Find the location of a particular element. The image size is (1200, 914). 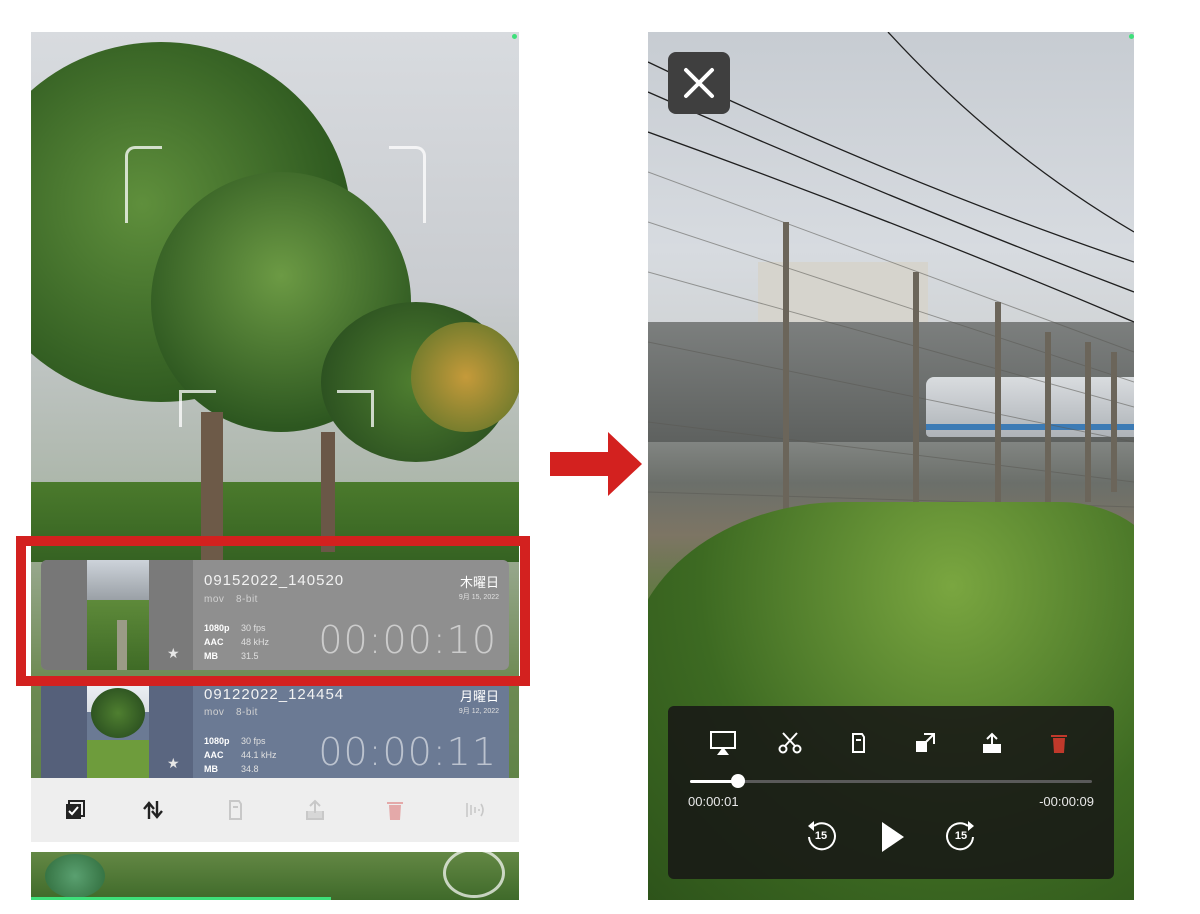

recording-size: 34.8 is located at coordinates (250, 769).